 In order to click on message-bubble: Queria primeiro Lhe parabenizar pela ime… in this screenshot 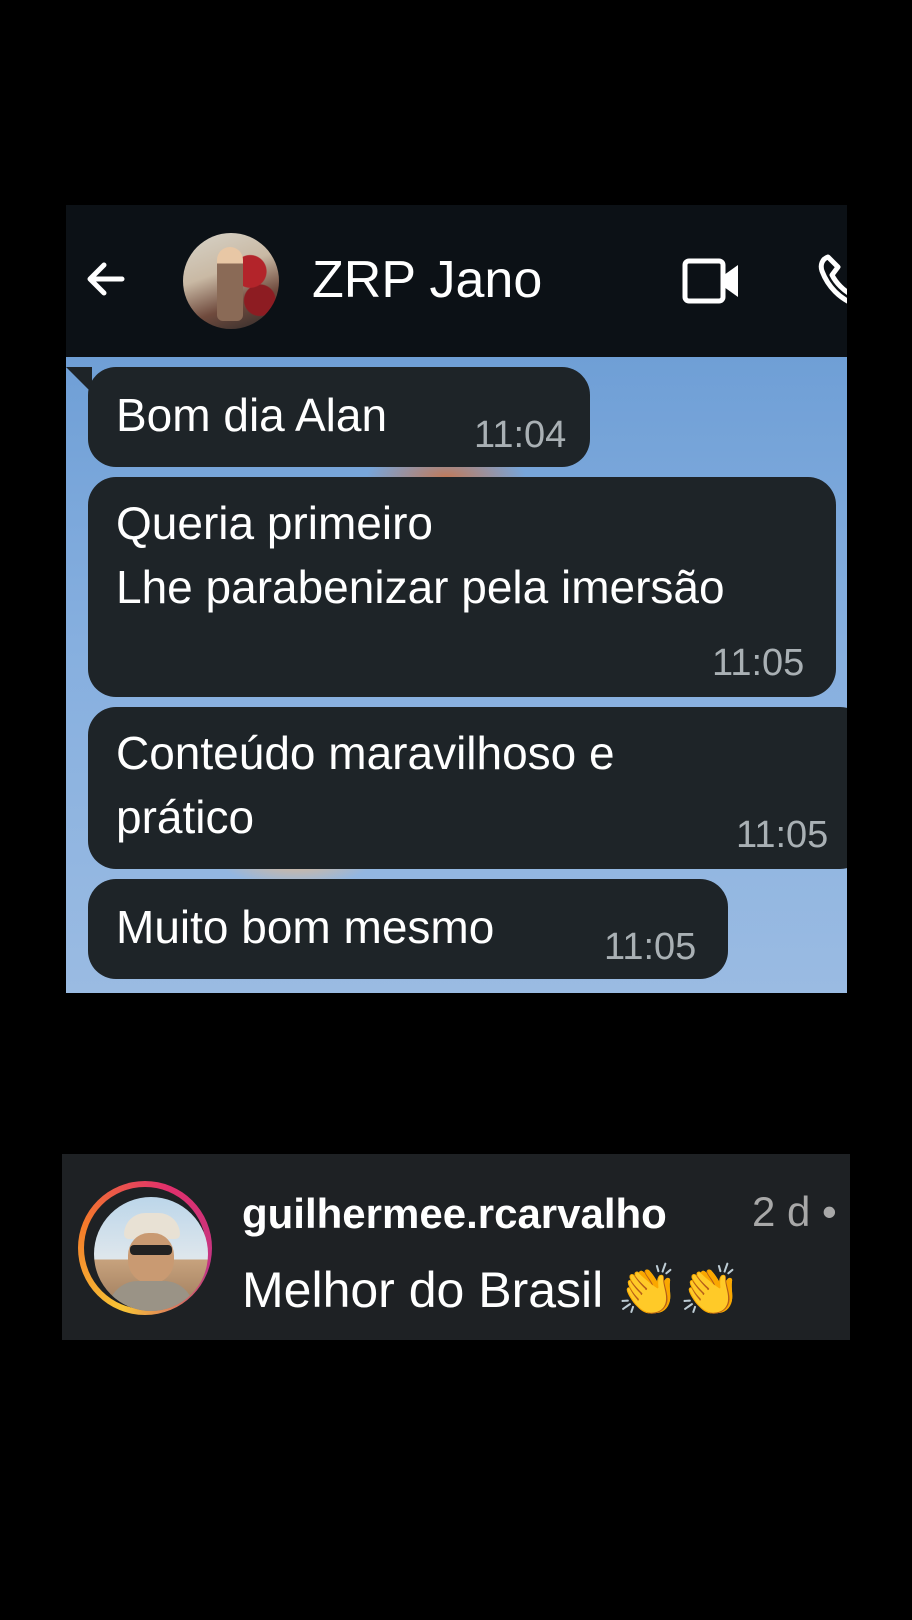, I will do `click(462, 587)`.